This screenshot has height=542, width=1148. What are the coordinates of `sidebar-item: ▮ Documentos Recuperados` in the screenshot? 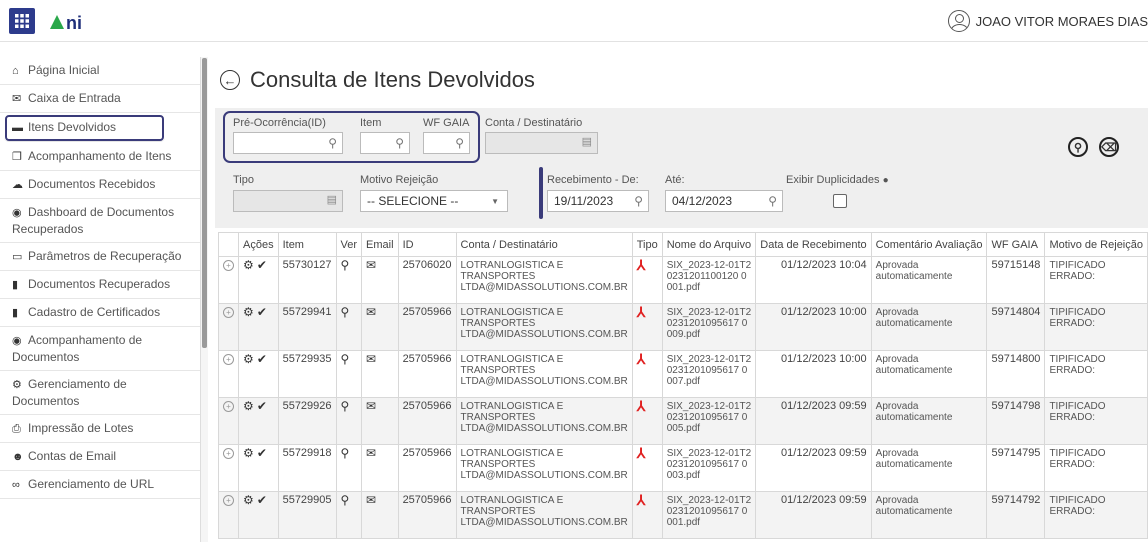 It's located at (100, 285).